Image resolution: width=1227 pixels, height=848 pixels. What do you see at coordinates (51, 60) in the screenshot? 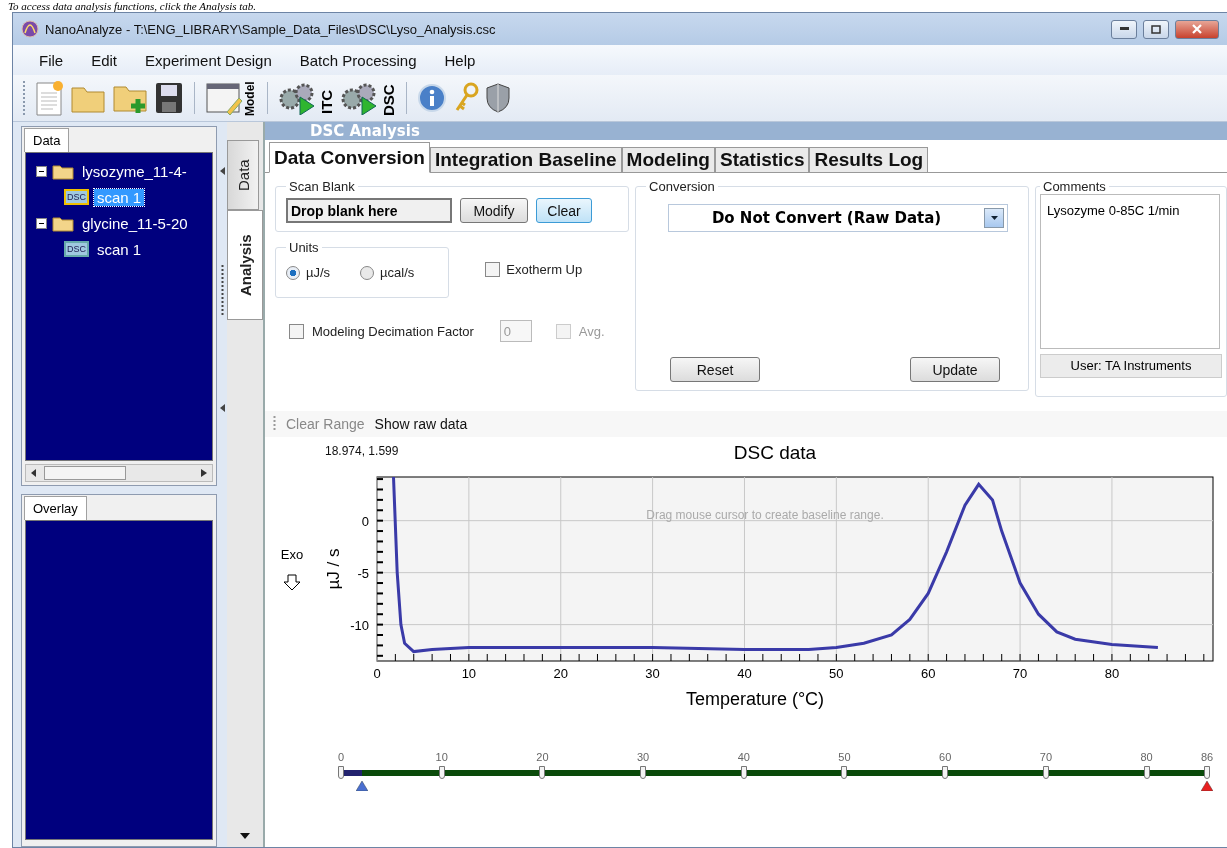
I see `menu-item: File` at bounding box center [51, 60].